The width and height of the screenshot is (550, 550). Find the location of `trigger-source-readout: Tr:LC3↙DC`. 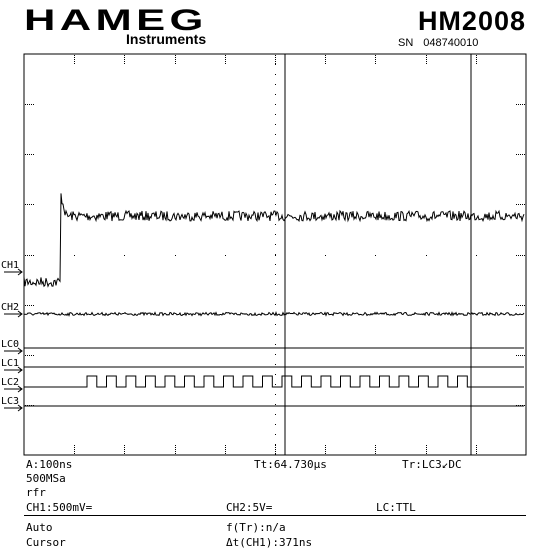

trigger-source-readout: Tr:LC3↙DC is located at coordinates (432, 464).